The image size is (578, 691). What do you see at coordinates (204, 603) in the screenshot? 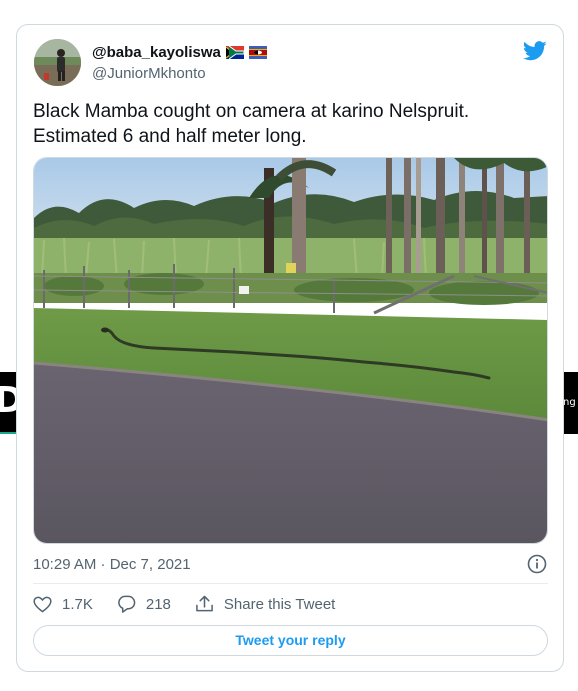
I see `share-icon` at bounding box center [204, 603].